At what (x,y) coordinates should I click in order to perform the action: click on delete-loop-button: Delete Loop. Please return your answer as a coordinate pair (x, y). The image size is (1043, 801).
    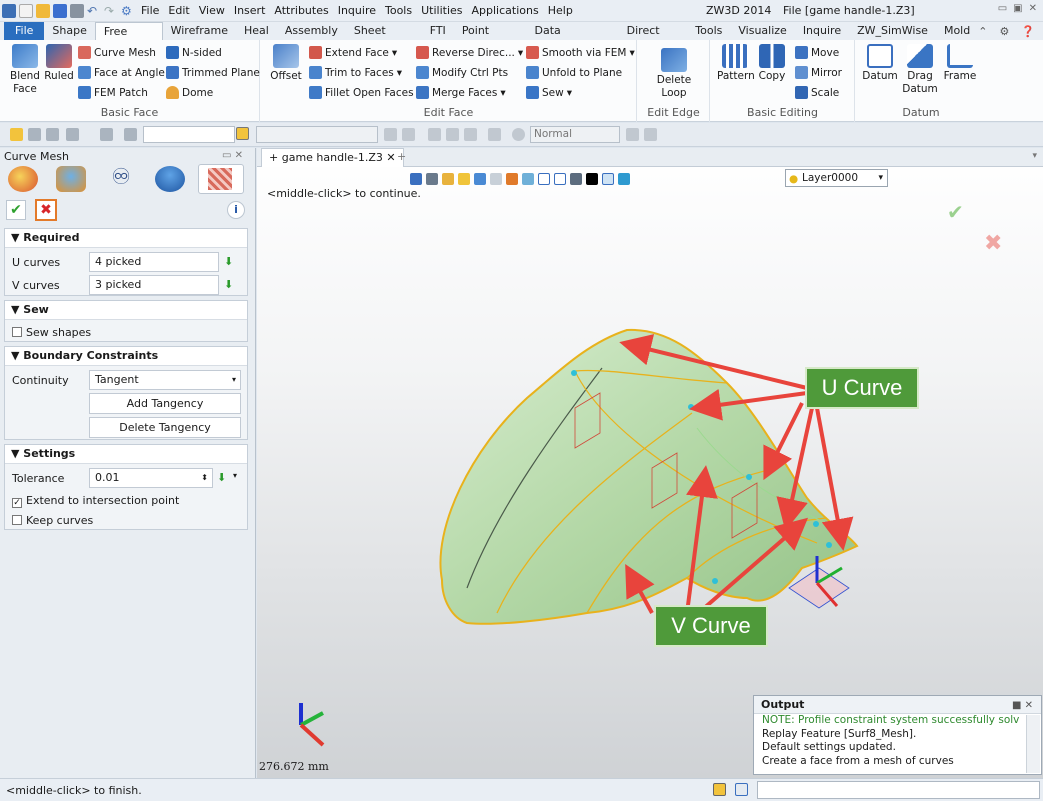
    Looking at the image, I should click on (674, 74).